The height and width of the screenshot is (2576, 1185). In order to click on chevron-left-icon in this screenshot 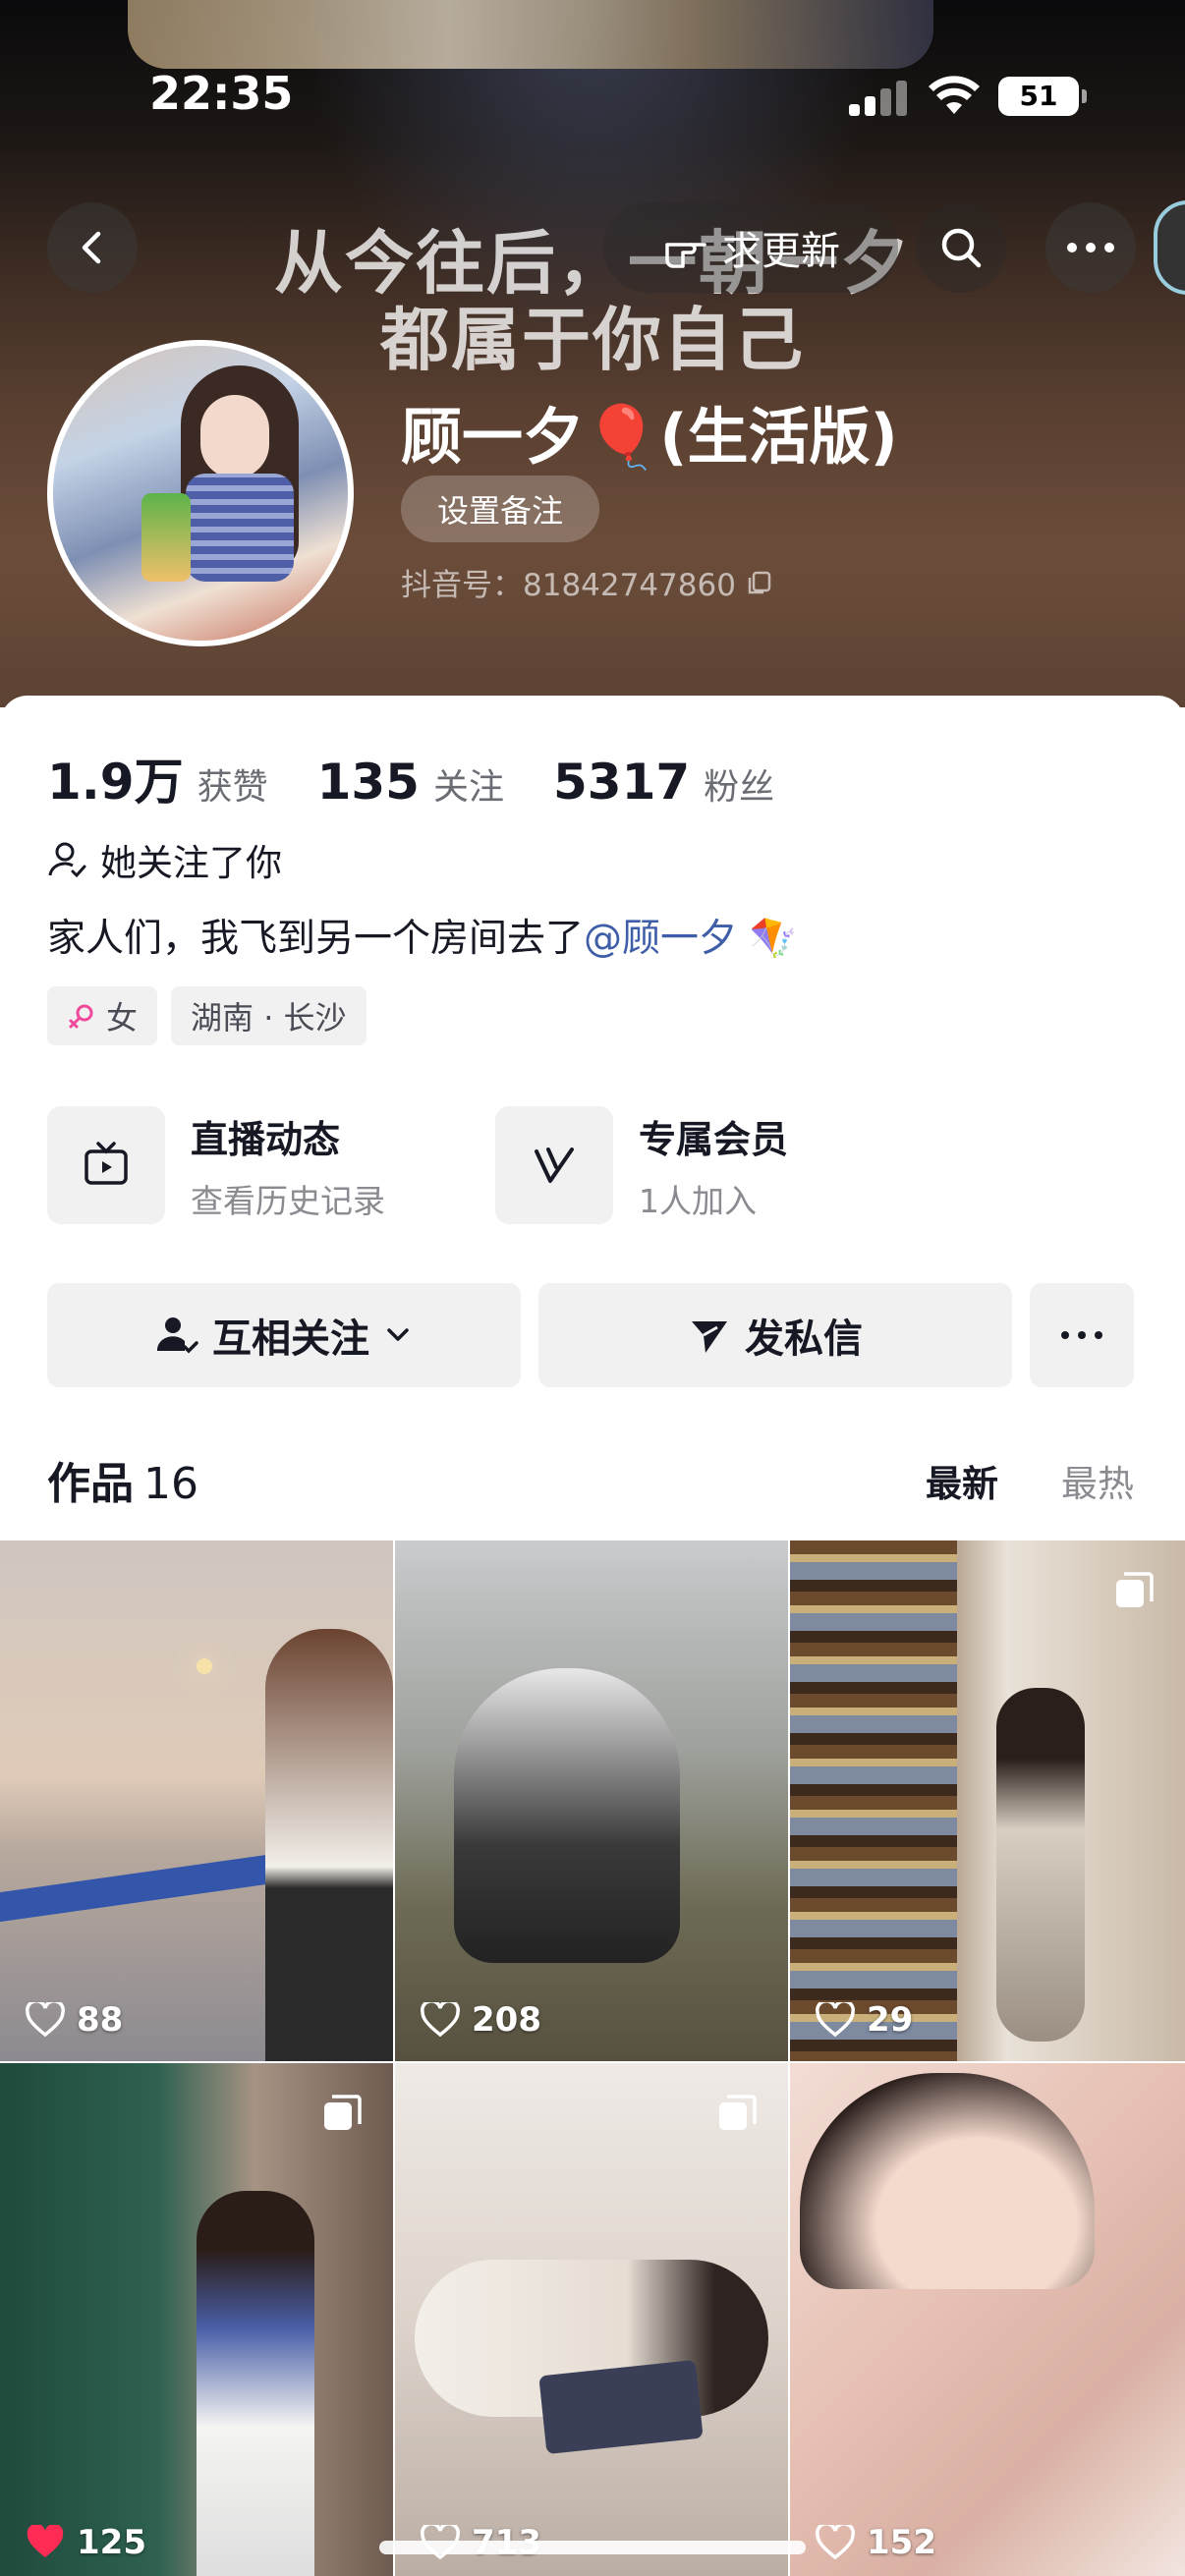, I will do `click(92, 247)`.